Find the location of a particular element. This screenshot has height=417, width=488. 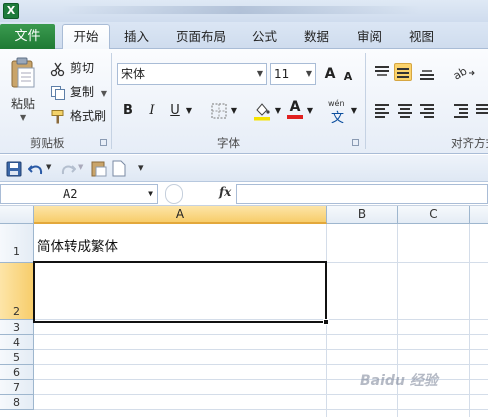

tab-data: 数据 is located at coordinates (316, 37).